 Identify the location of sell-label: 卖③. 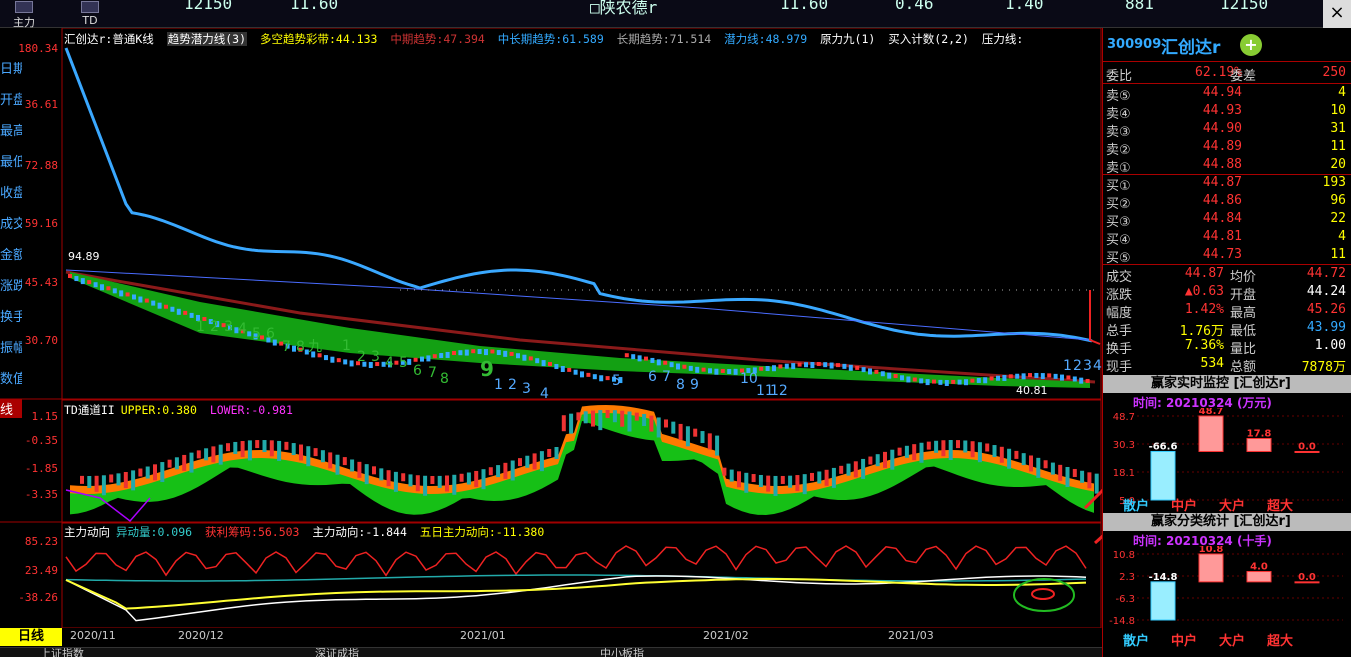
(1118, 132).